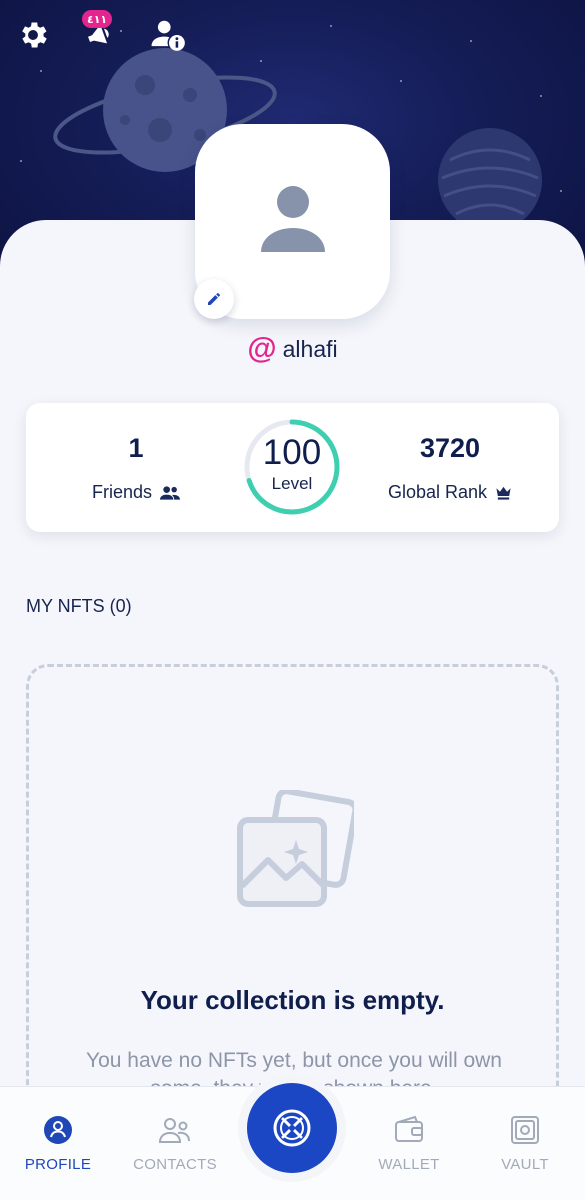 The width and height of the screenshot is (585, 1200). I want to click on center-action, so click(292, 1128).